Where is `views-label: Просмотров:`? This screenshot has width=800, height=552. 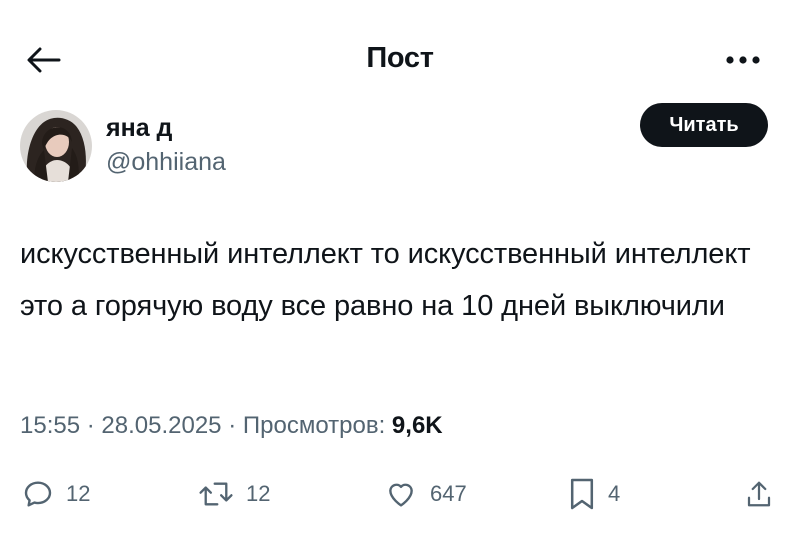 views-label: Просмотров: is located at coordinates (314, 425).